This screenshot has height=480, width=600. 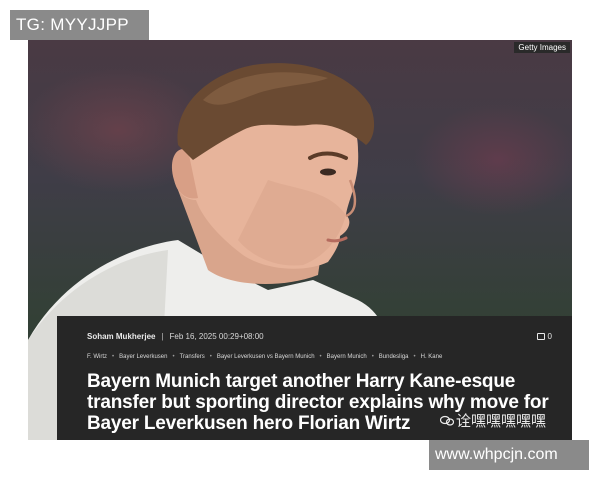 What do you see at coordinates (447, 420) in the screenshot?
I see `chat-bubble-icon` at bounding box center [447, 420].